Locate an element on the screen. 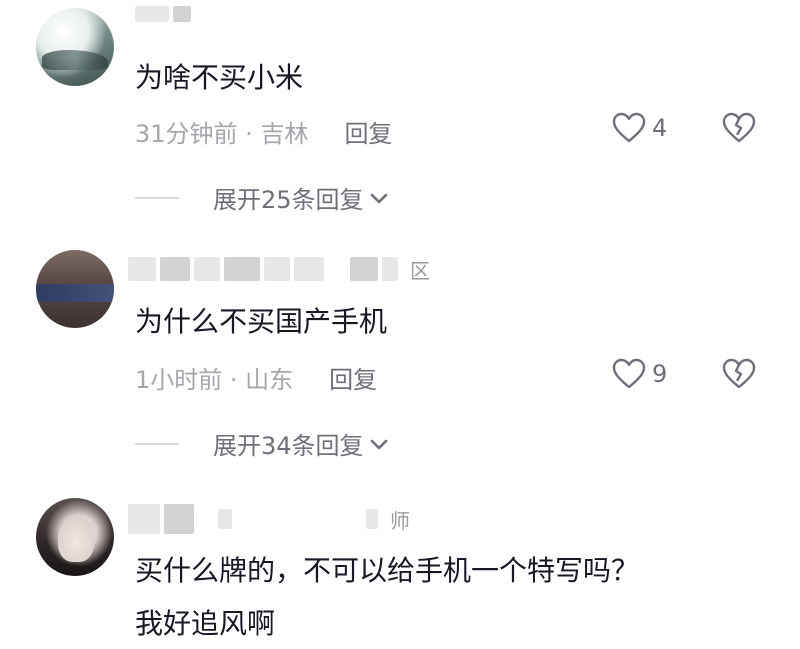  username-blurred: 区 is located at coordinates (279, 269).